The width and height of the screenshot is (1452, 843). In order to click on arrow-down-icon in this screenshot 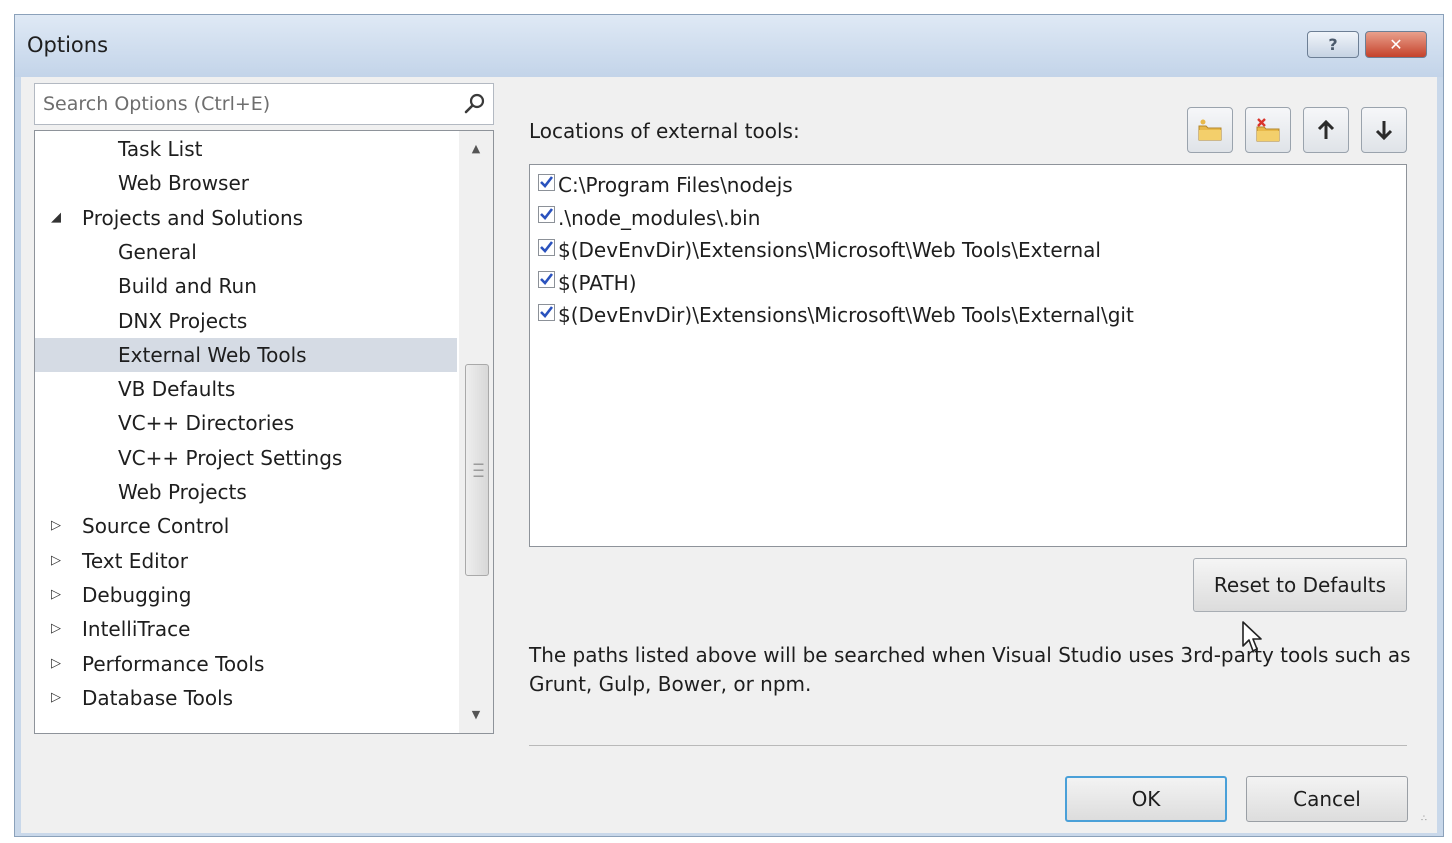, I will do `click(1384, 131)`.